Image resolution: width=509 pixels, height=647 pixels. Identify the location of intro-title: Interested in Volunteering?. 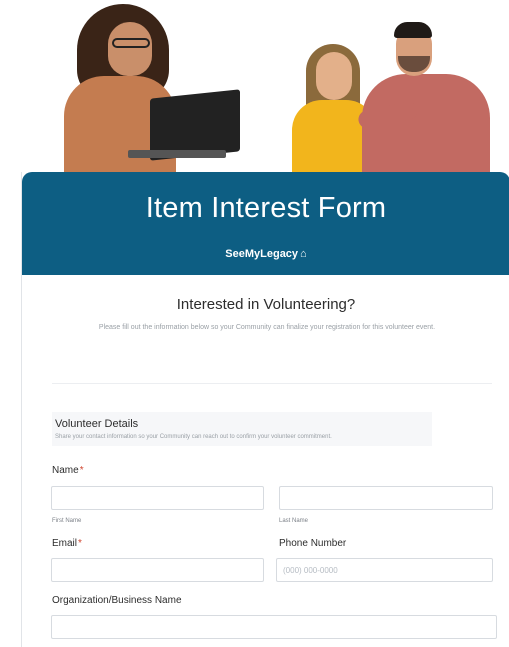
(266, 304).